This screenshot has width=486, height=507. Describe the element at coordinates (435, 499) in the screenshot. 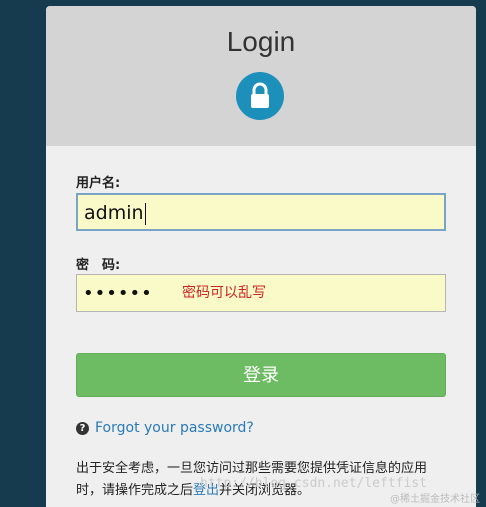

I see `watermark-badge: @稀土掘金技术社区` at that location.